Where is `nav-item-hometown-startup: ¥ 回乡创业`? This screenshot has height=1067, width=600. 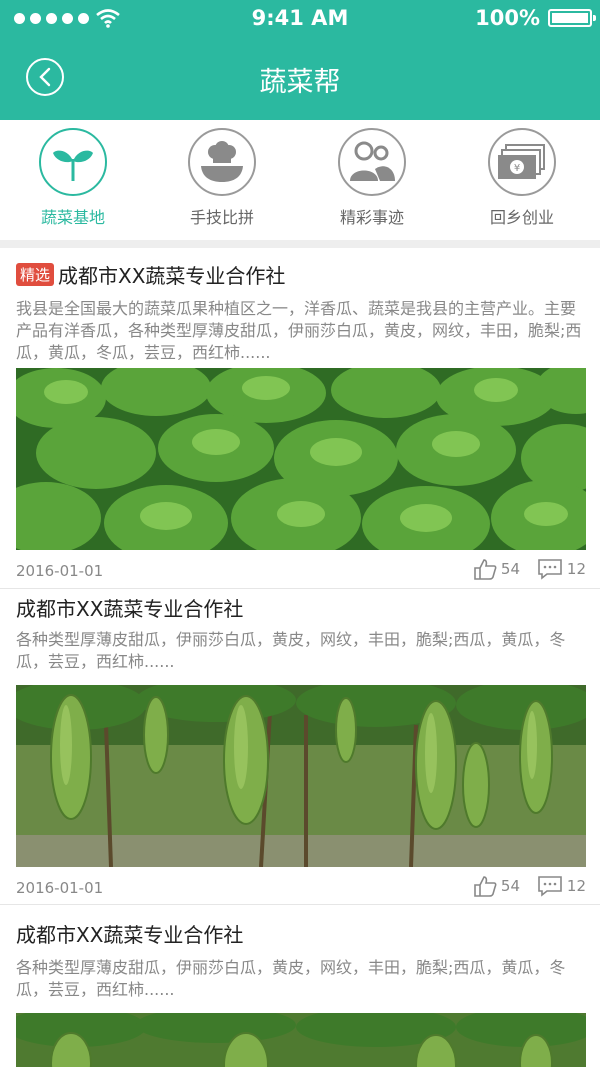 nav-item-hometown-startup: ¥ 回乡创业 is located at coordinates (522, 178).